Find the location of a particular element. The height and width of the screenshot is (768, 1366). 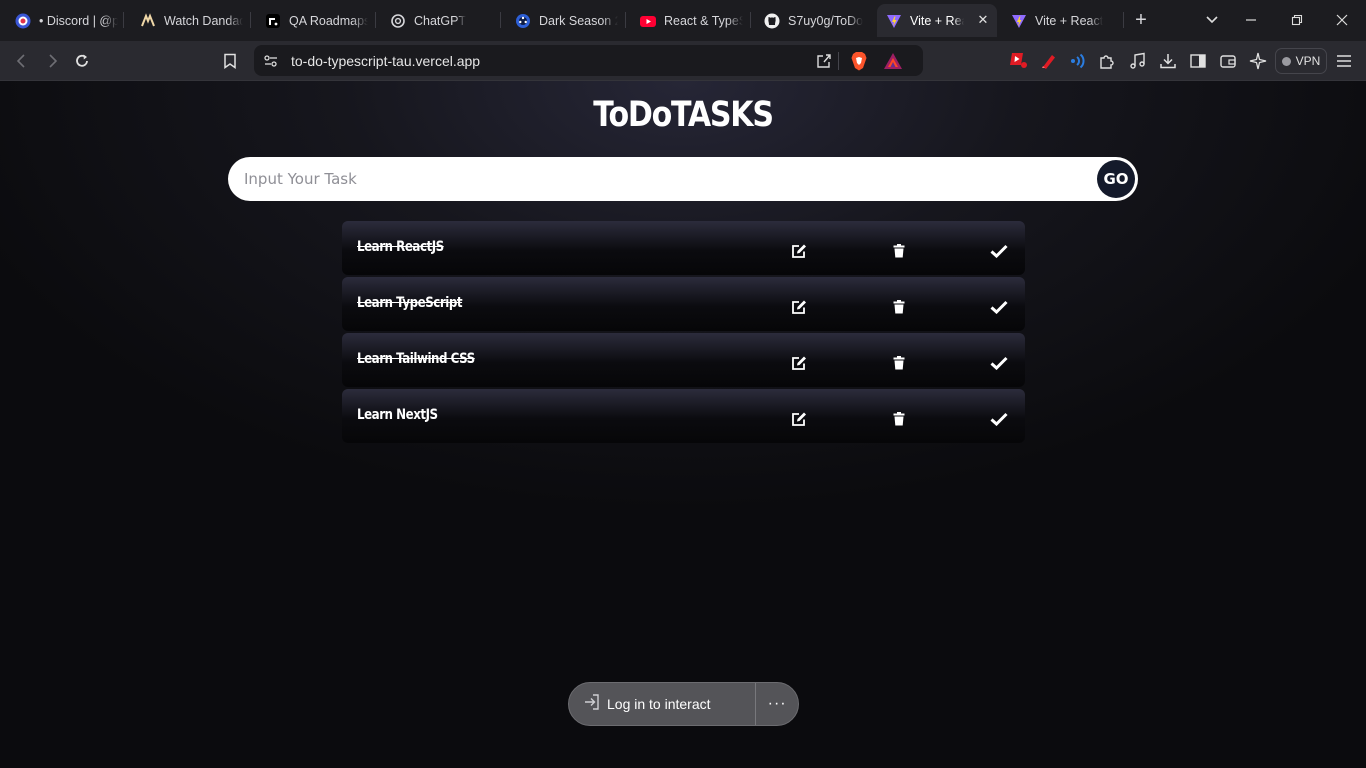

tab-discord: • Discord | @p is located at coordinates (62, 20).